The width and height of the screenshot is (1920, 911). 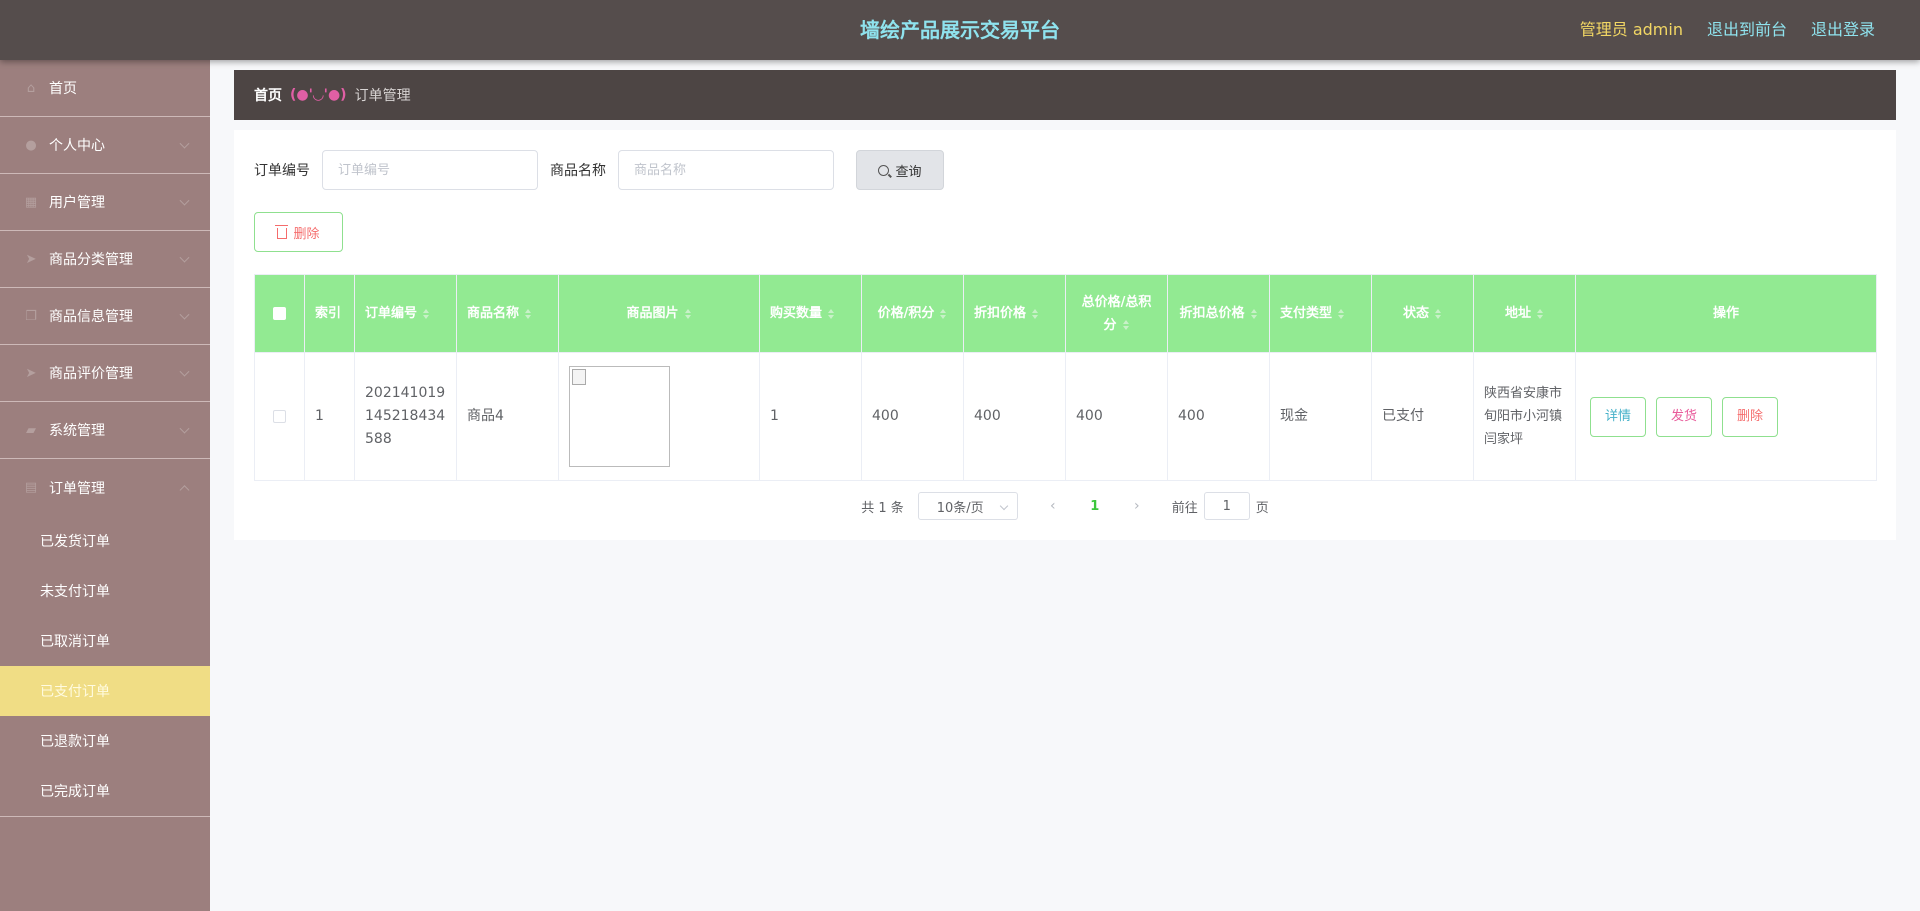 What do you see at coordinates (659, 313) in the screenshot?
I see `col-product-image: 商品图片` at bounding box center [659, 313].